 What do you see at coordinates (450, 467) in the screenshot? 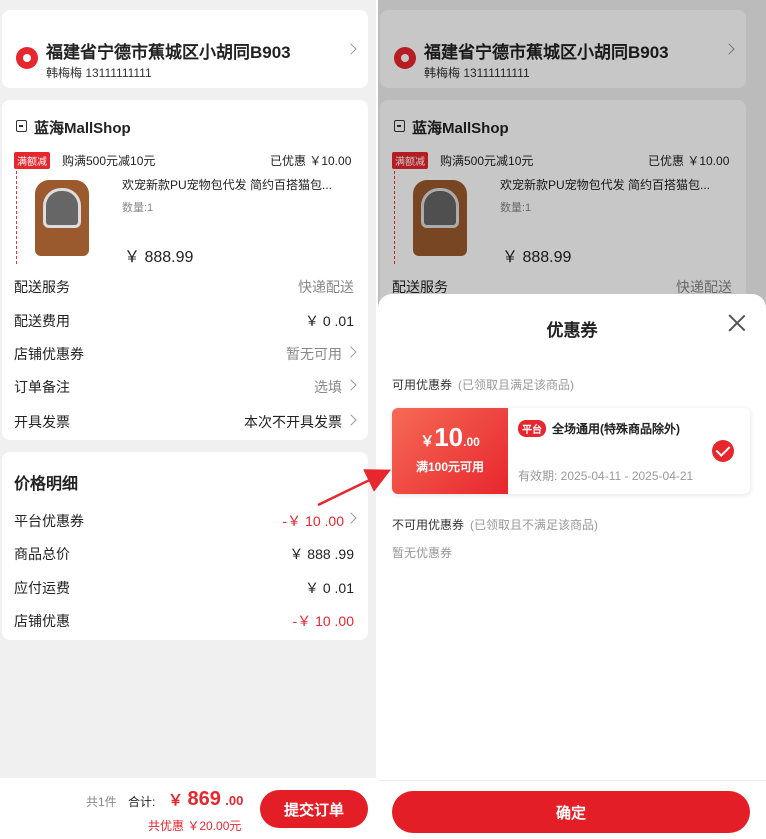
I see `coupon-condition: 满100元可用` at bounding box center [450, 467].